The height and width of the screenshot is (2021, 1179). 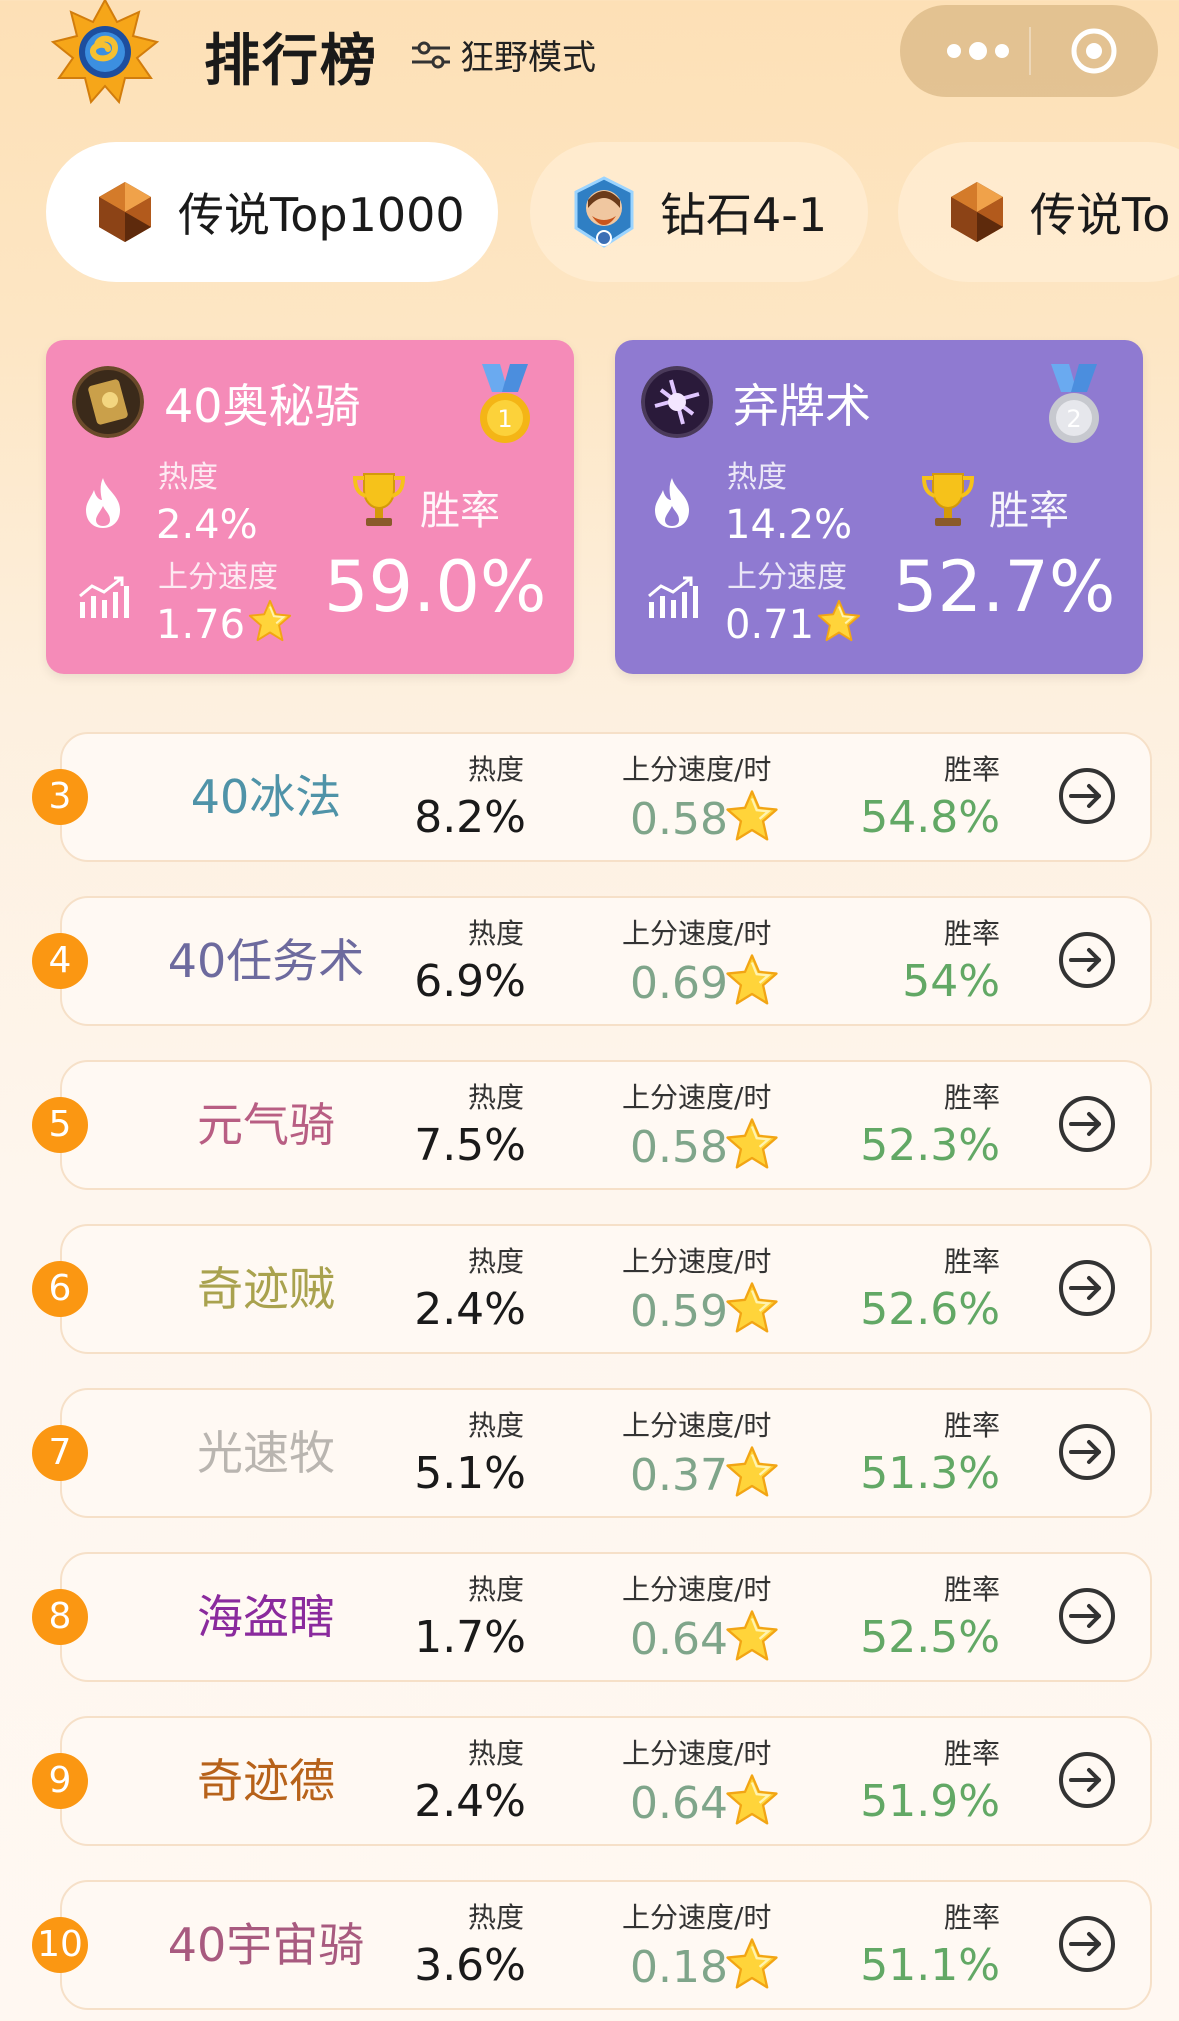 I want to click on heat-value: 5.1%, so click(x=470, y=1473).